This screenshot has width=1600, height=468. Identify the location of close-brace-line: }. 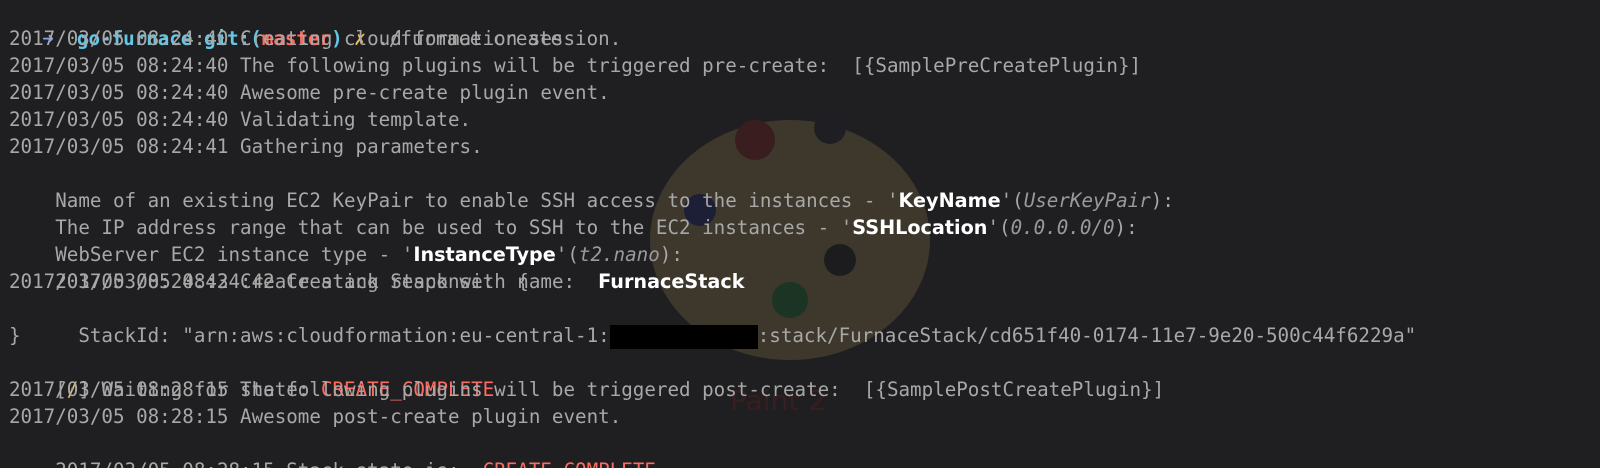
(15, 335).